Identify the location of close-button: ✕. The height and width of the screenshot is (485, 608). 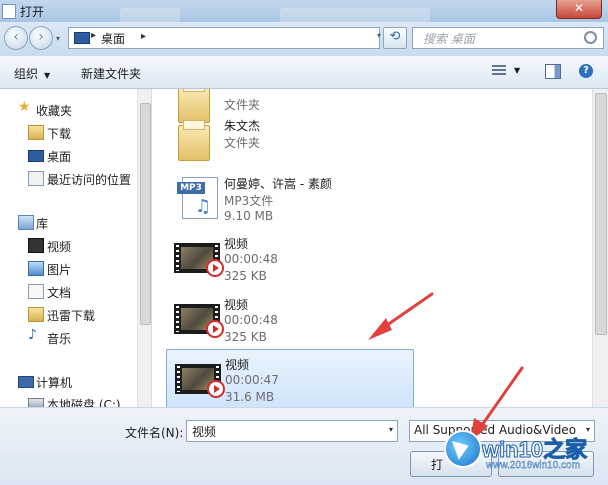
(579, 9).